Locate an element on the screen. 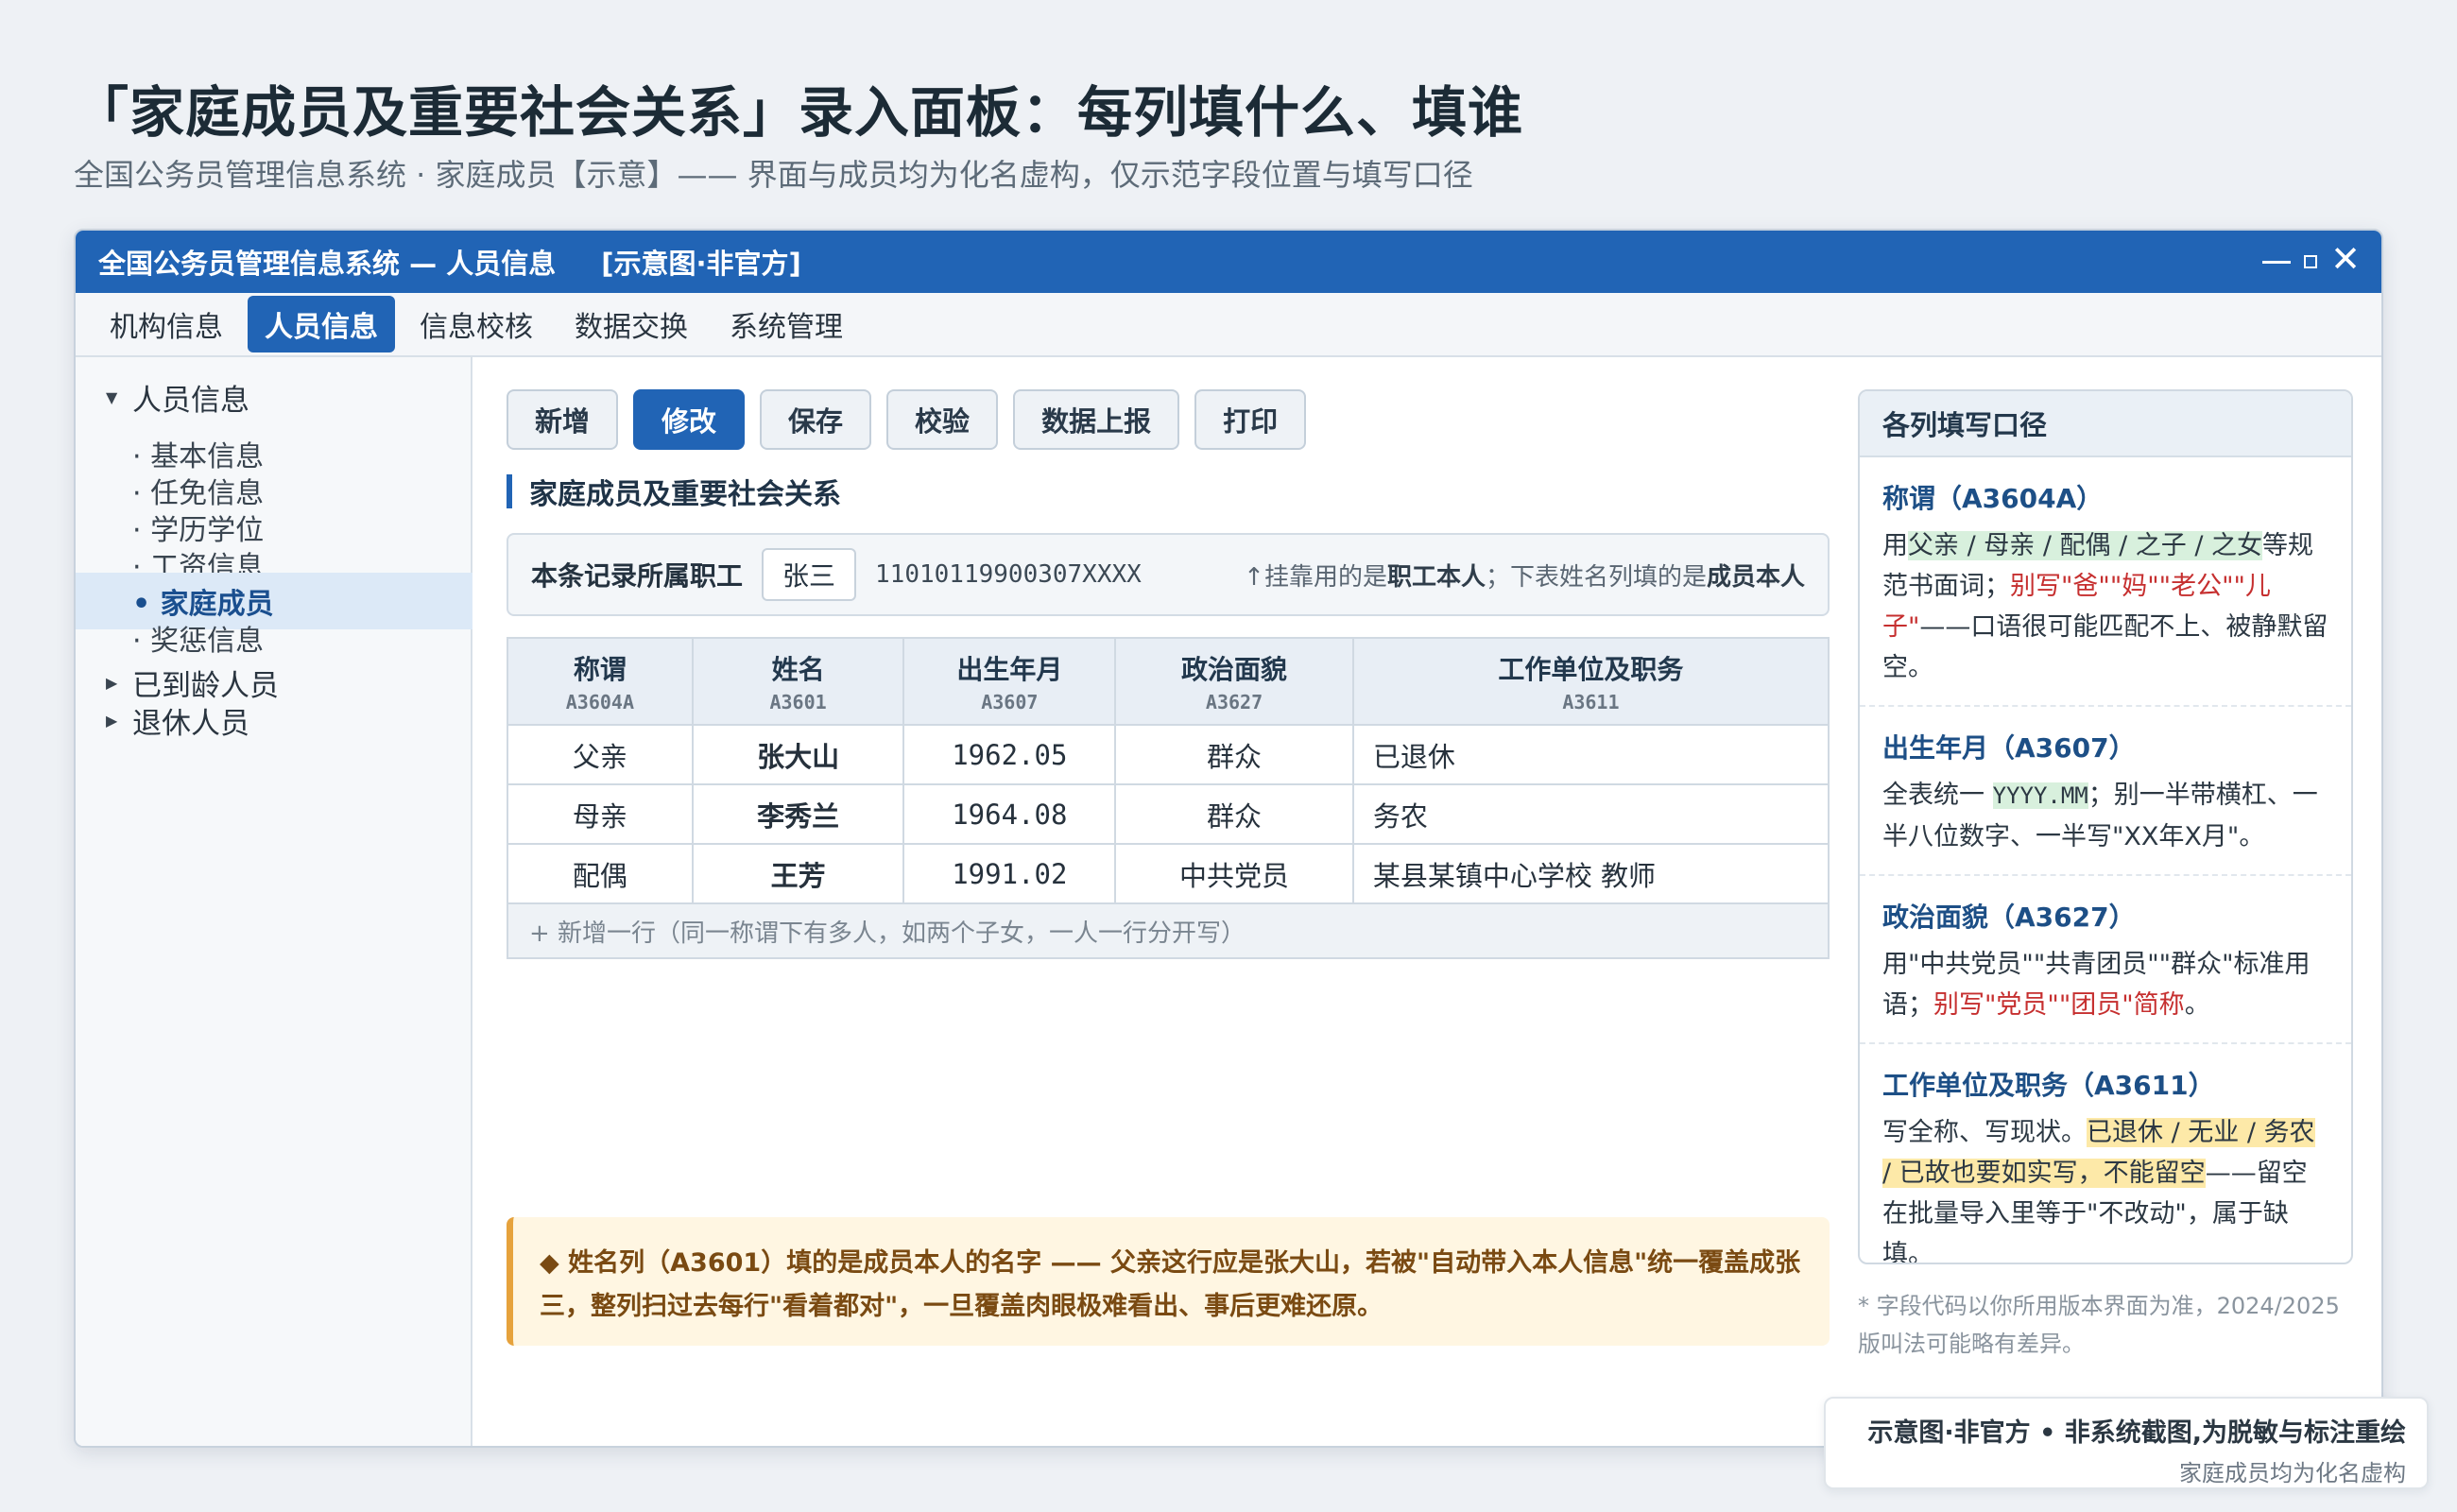 The image size is (2457, 1512). owner-name-field: 张三 is located at coordinates (809, 574).